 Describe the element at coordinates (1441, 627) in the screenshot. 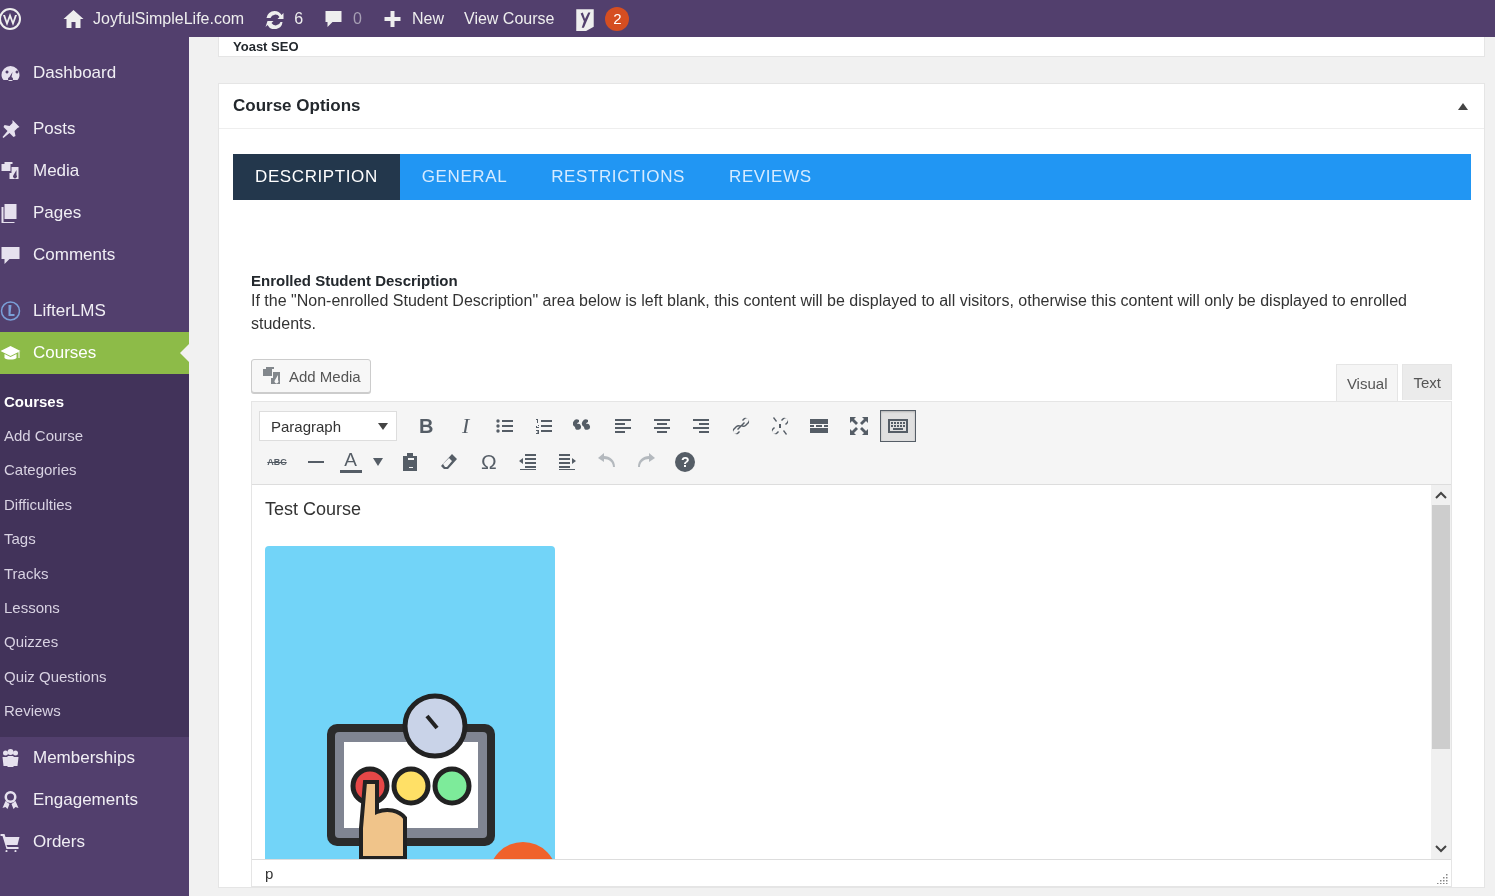

I see `scrollbar-thumb` at that location.